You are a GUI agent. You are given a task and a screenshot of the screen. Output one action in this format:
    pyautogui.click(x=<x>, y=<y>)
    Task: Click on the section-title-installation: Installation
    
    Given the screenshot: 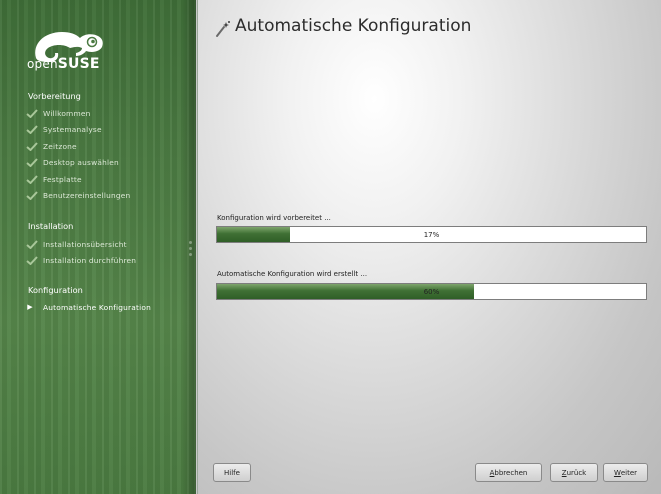 What is the action you would take?
    pyautogui.click(x=51, y=226)
    